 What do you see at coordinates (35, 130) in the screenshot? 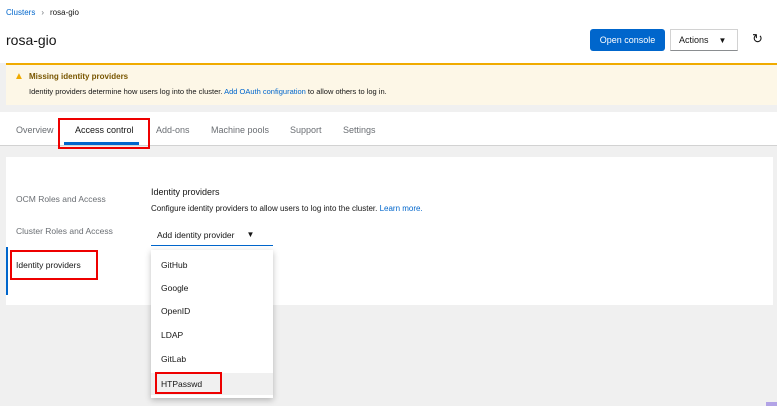
I see `tab-overview: Overview` at bounding box center [35, 130].